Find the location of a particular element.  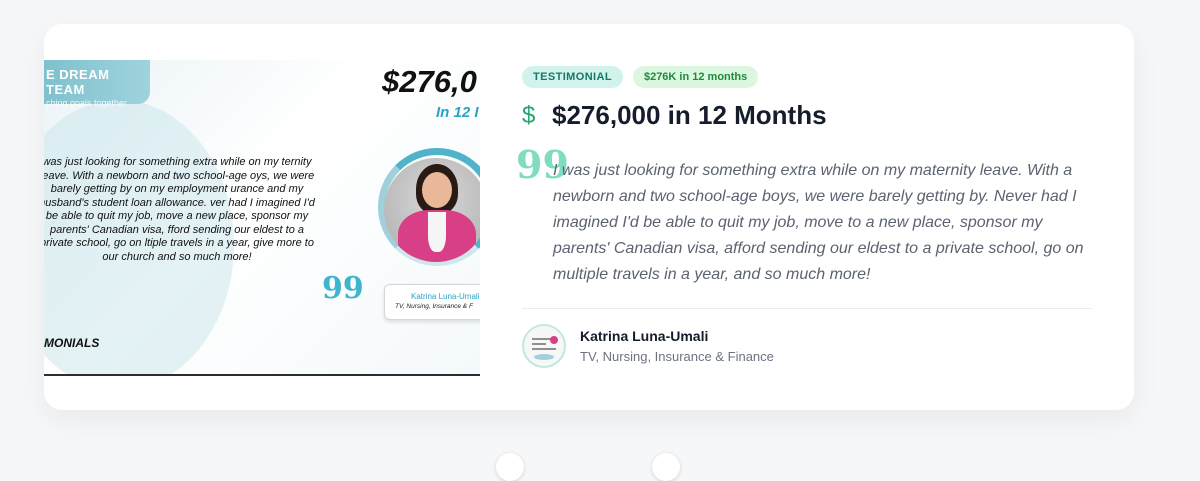

testimonial-badge: TESTIMONIAL is located at coordinates (572, 77).